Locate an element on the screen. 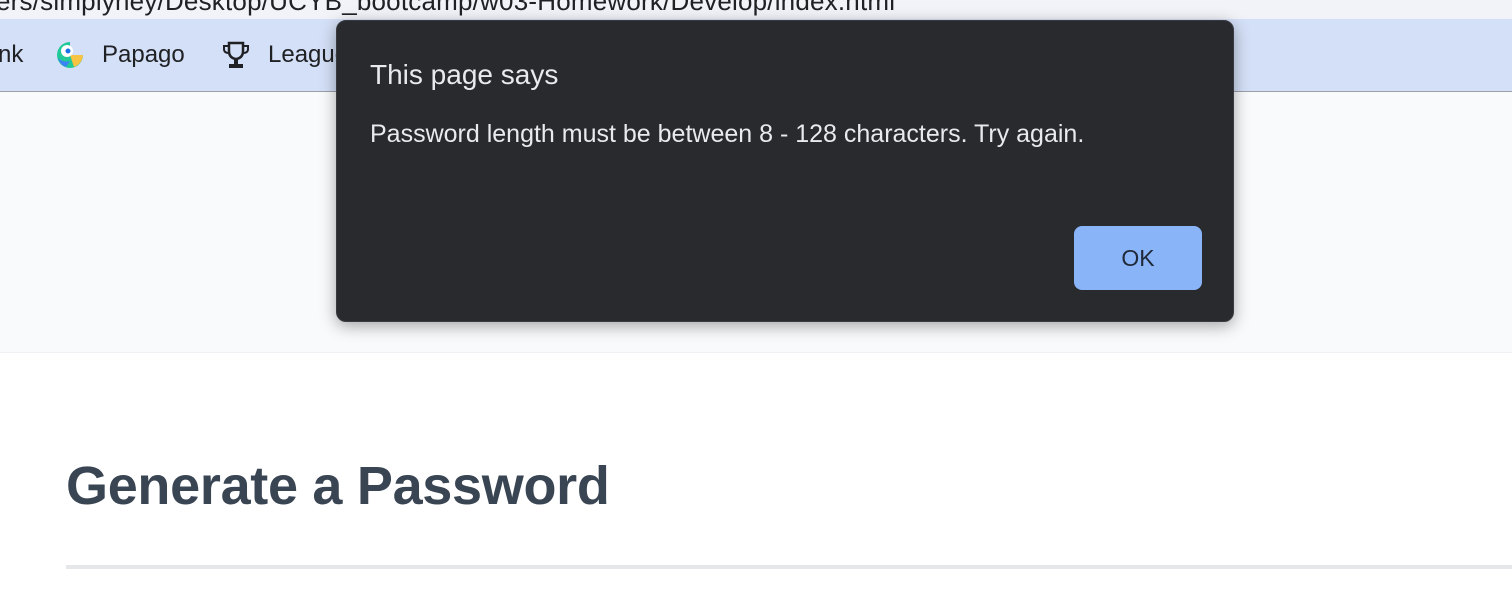 The height and width of the screenshot is (589, 1512). dialog-title: This page says is located at coordinates (464, 74).